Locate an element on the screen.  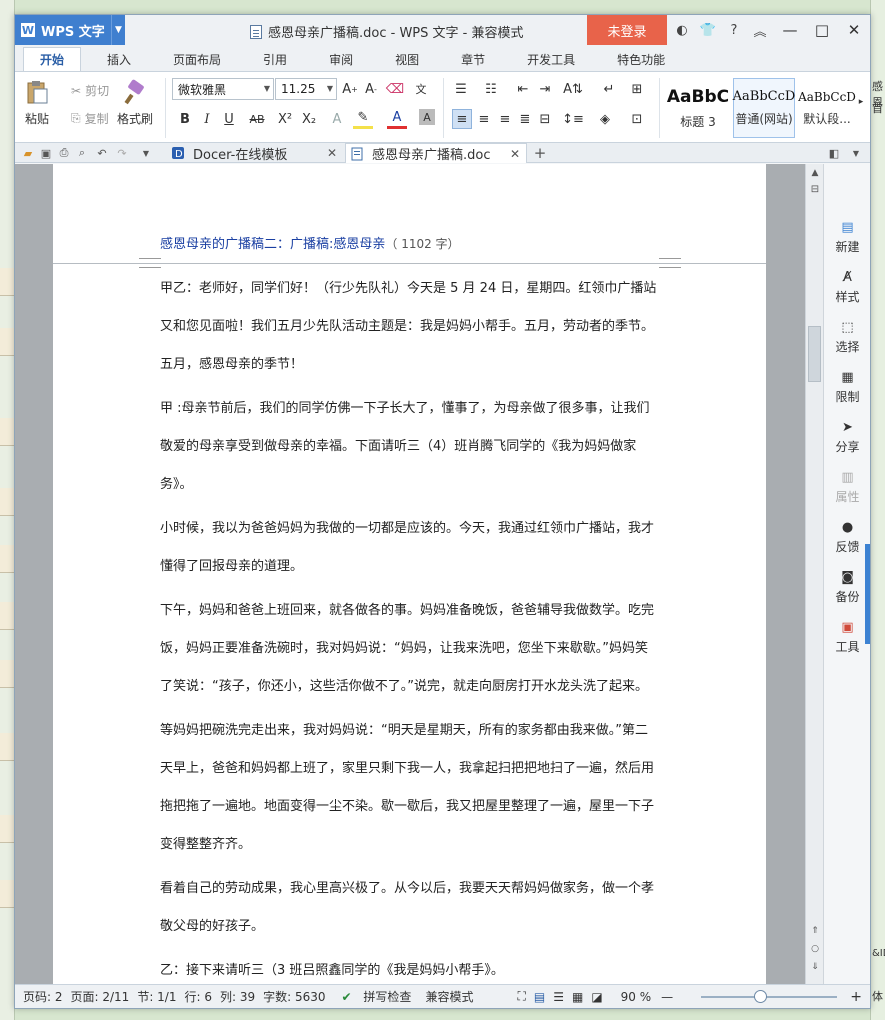
scroll-thumb is located at coordinates (814, 354).